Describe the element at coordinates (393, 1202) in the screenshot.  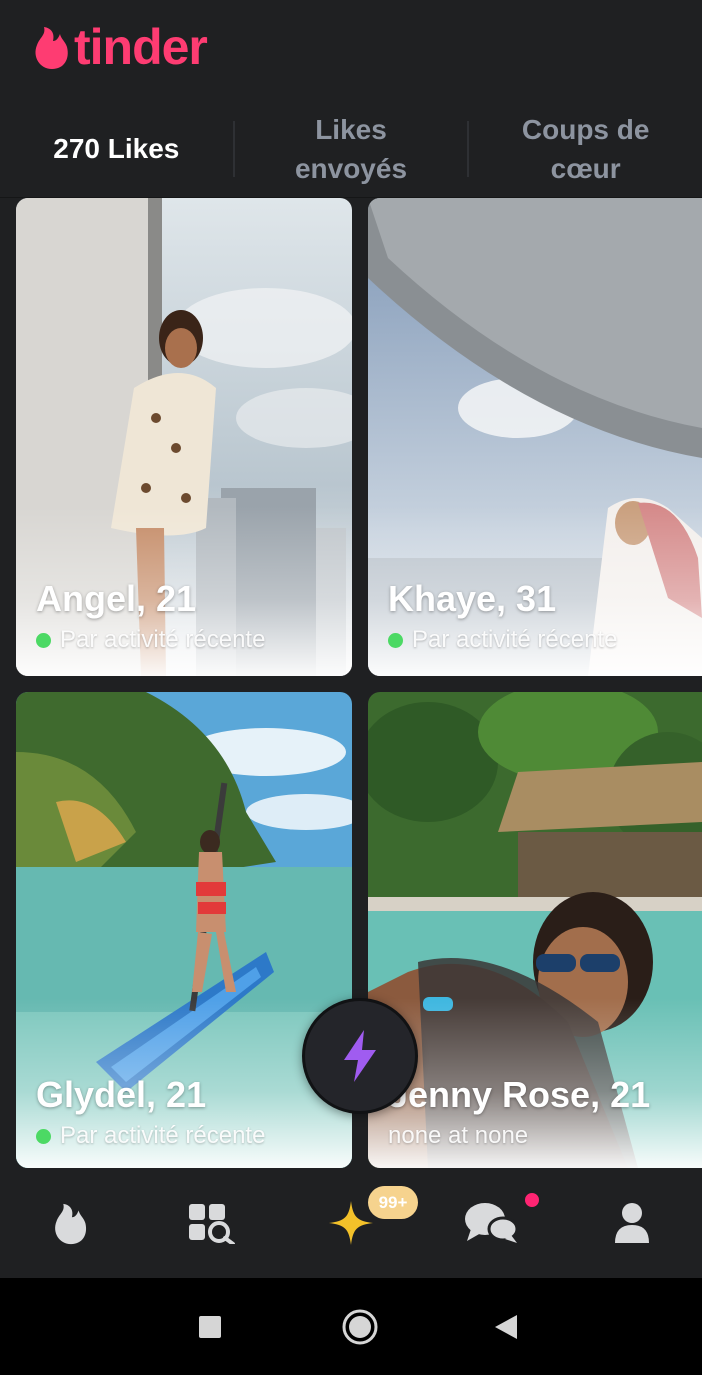
I see `likes-count-badge: 99+` at that location.